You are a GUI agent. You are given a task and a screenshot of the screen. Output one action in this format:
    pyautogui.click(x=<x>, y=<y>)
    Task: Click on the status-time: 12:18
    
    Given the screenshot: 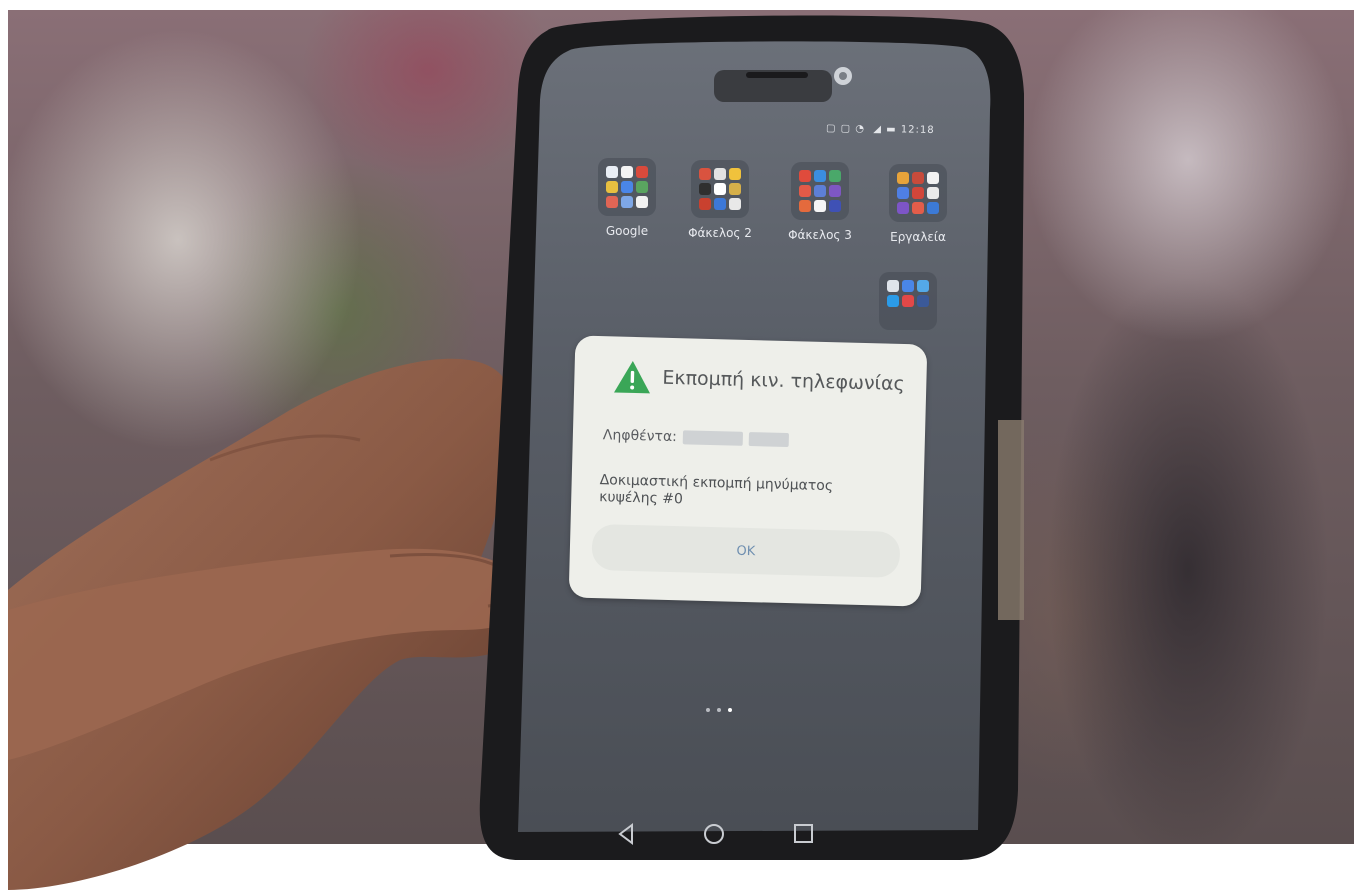 What is the action you would take?
    pyautogui.click(x=917, y=130)
    